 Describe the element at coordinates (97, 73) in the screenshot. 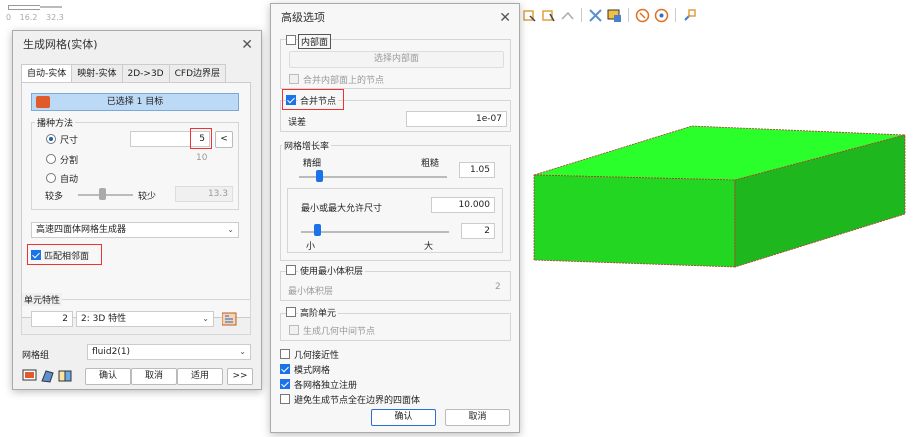

I see `tab-mapped-solid: 映射-实体` at that location.